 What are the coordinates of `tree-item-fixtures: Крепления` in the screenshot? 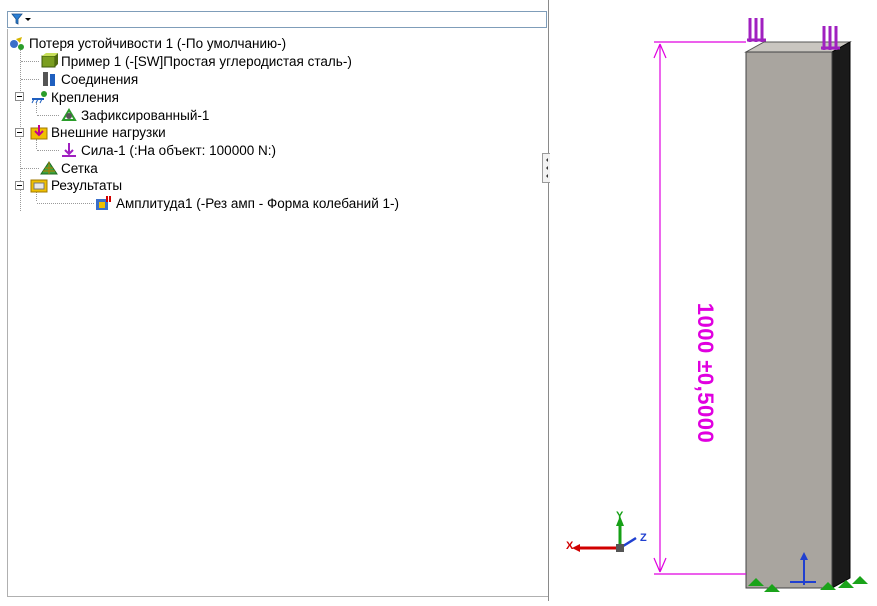 It's located at (74, 97).